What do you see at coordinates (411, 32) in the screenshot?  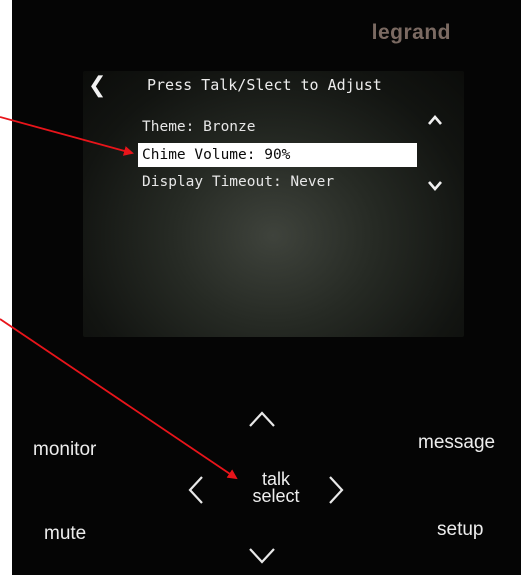 I see `brand-logo: legrand` at bounding box center [411, 32].